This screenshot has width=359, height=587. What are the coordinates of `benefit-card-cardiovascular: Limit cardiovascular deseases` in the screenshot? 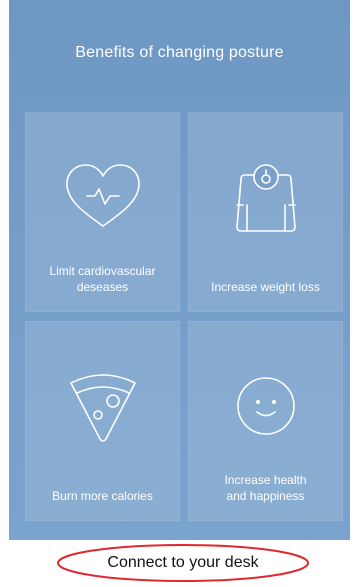 It's located at (102, 212).